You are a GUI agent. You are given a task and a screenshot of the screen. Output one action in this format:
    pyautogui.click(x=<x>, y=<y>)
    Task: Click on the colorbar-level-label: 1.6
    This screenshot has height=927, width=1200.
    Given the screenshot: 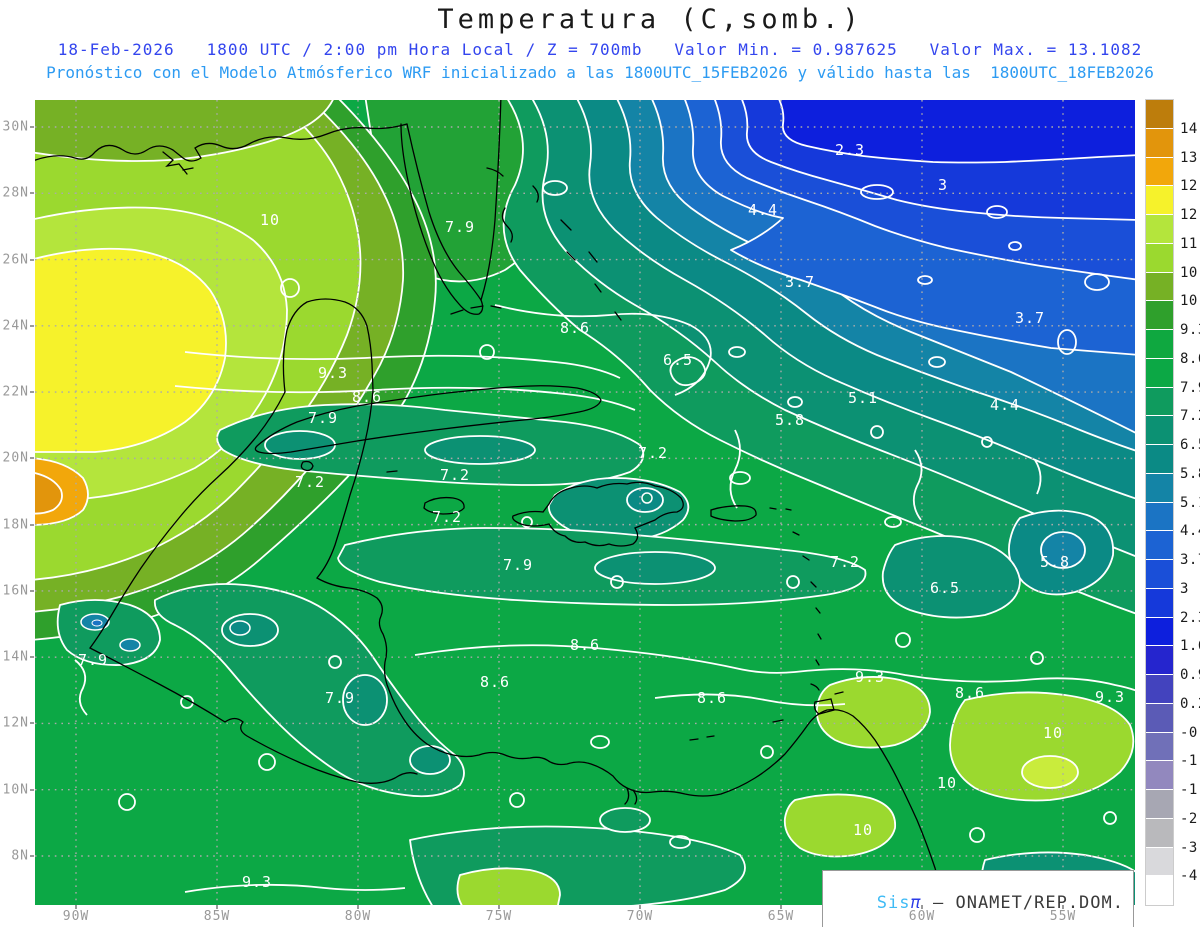 What is the action you would take?
    pyautogui.click(x=1190, y=646)
    